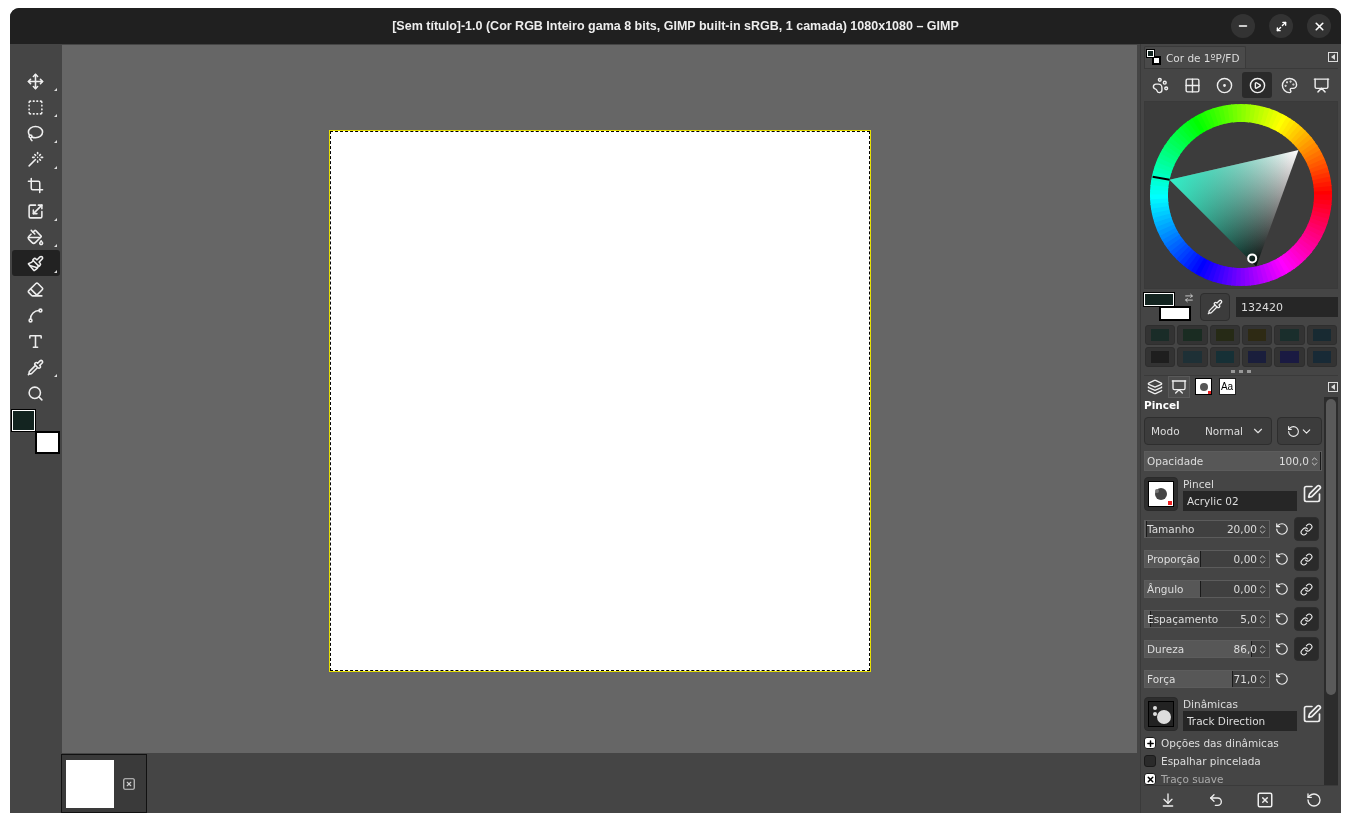  What do you see at coordinates (1207, 679) in the screenshot?
I see `parameter-slider: Força 71,0` at bounding box center [1207, 679].